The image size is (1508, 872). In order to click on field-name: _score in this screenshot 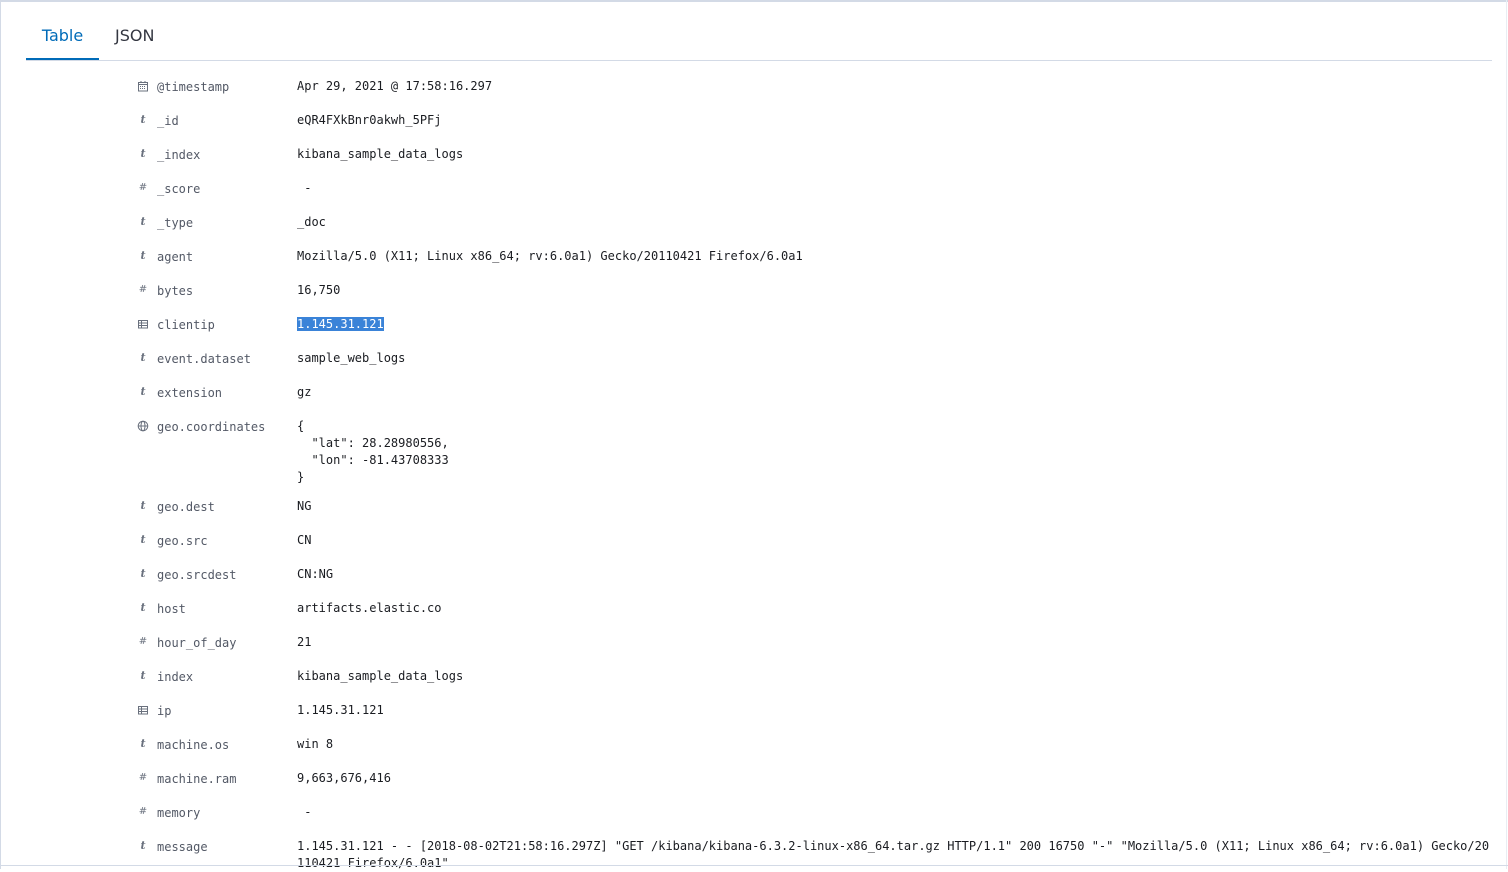, I will do `click(179, 189)`.